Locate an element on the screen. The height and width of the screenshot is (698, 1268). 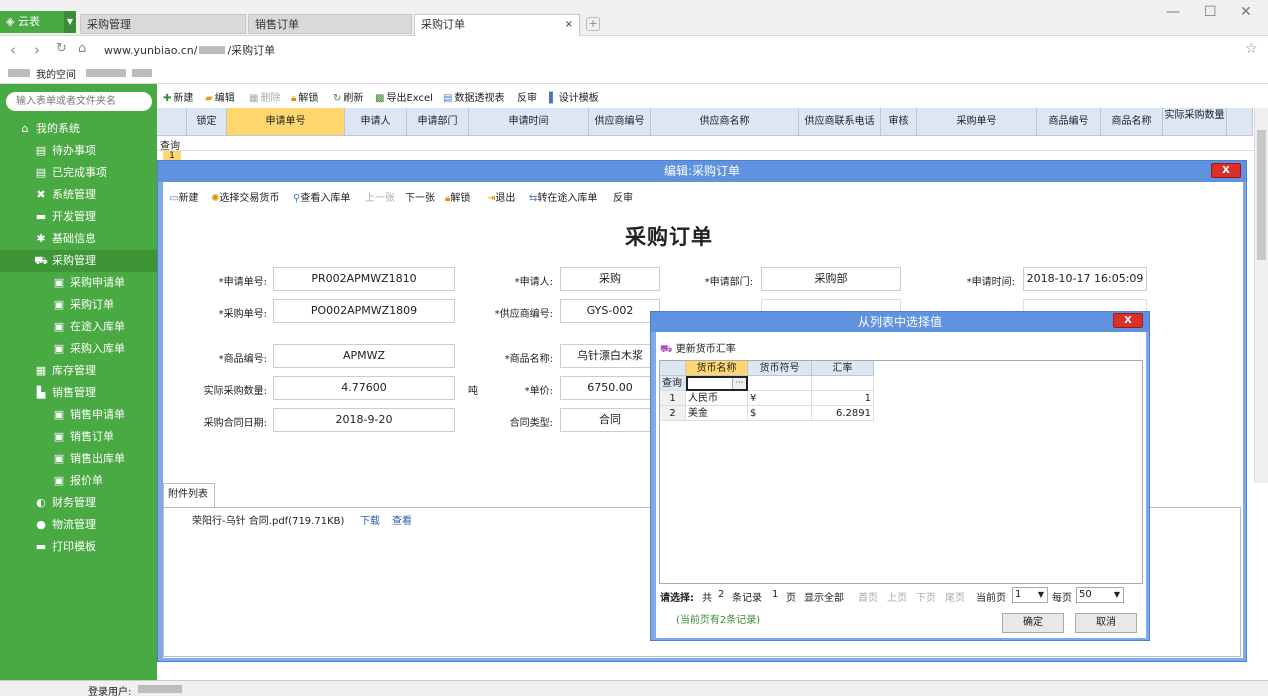
sidebar-item-system-mgmt: ✖ 系统管理 is located at coordinates (78, 195).